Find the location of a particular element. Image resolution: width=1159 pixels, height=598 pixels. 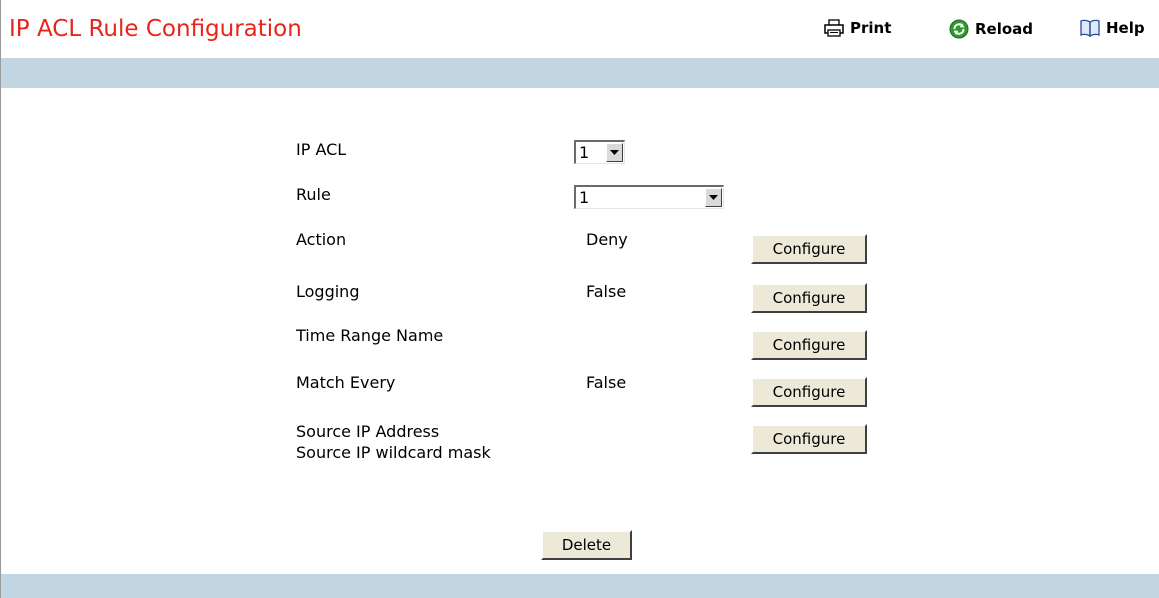

reload-label: Reload is located at coordinates (1004, 29).